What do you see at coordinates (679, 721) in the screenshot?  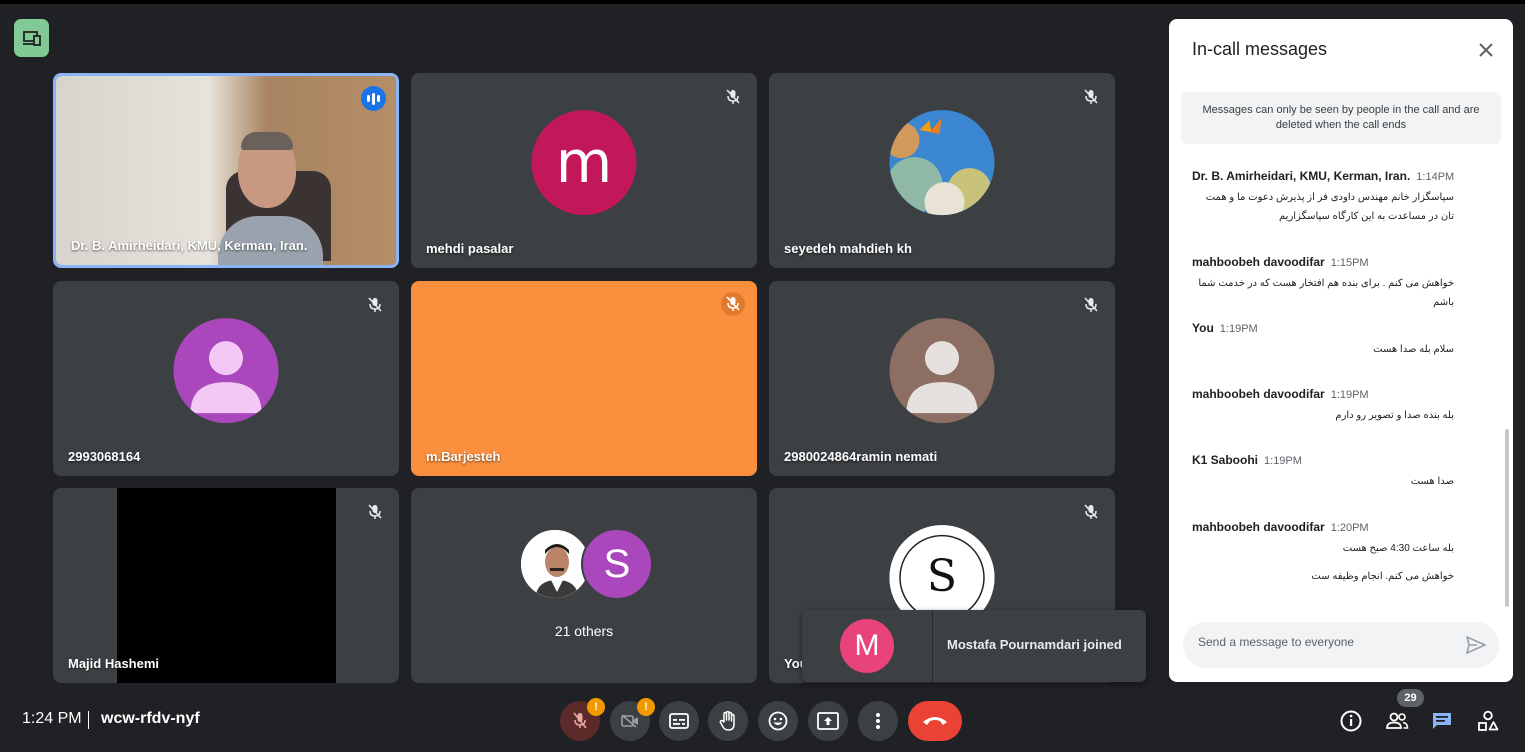 I see `captions-button` at bounding box center [679, 721].